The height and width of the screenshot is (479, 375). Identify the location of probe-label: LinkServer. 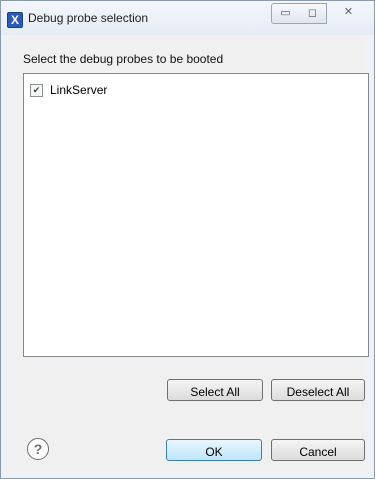
(79, 90).